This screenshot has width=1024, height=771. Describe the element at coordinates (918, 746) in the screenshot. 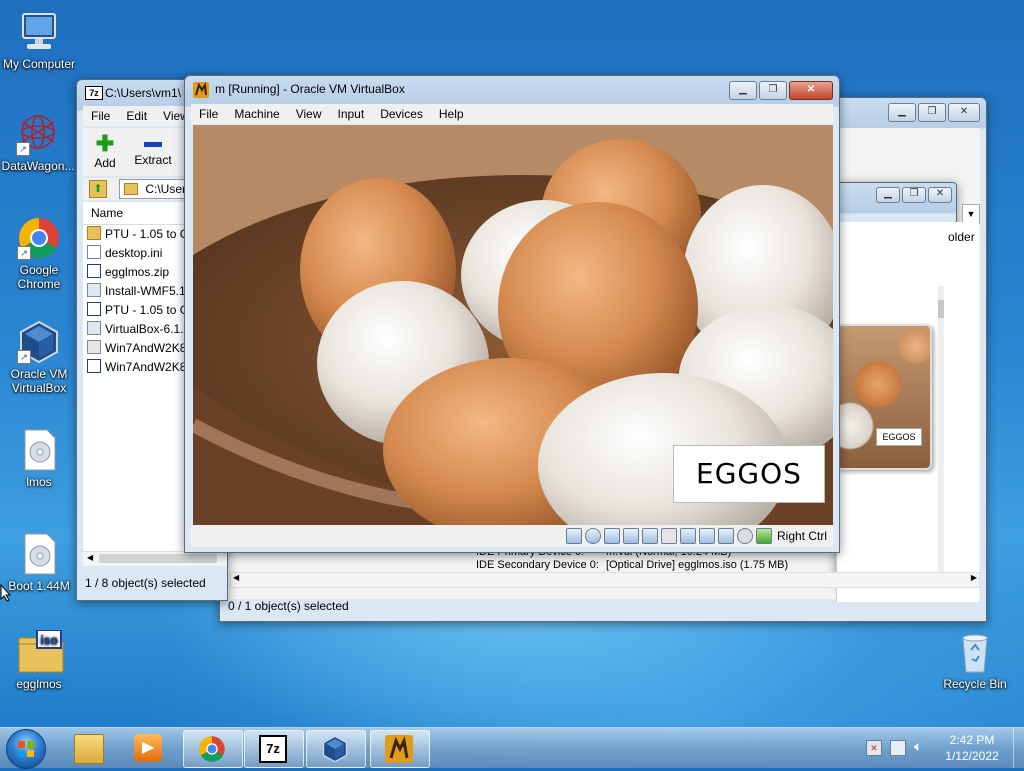

I see `volume-icon: 🔈︎` at that location.